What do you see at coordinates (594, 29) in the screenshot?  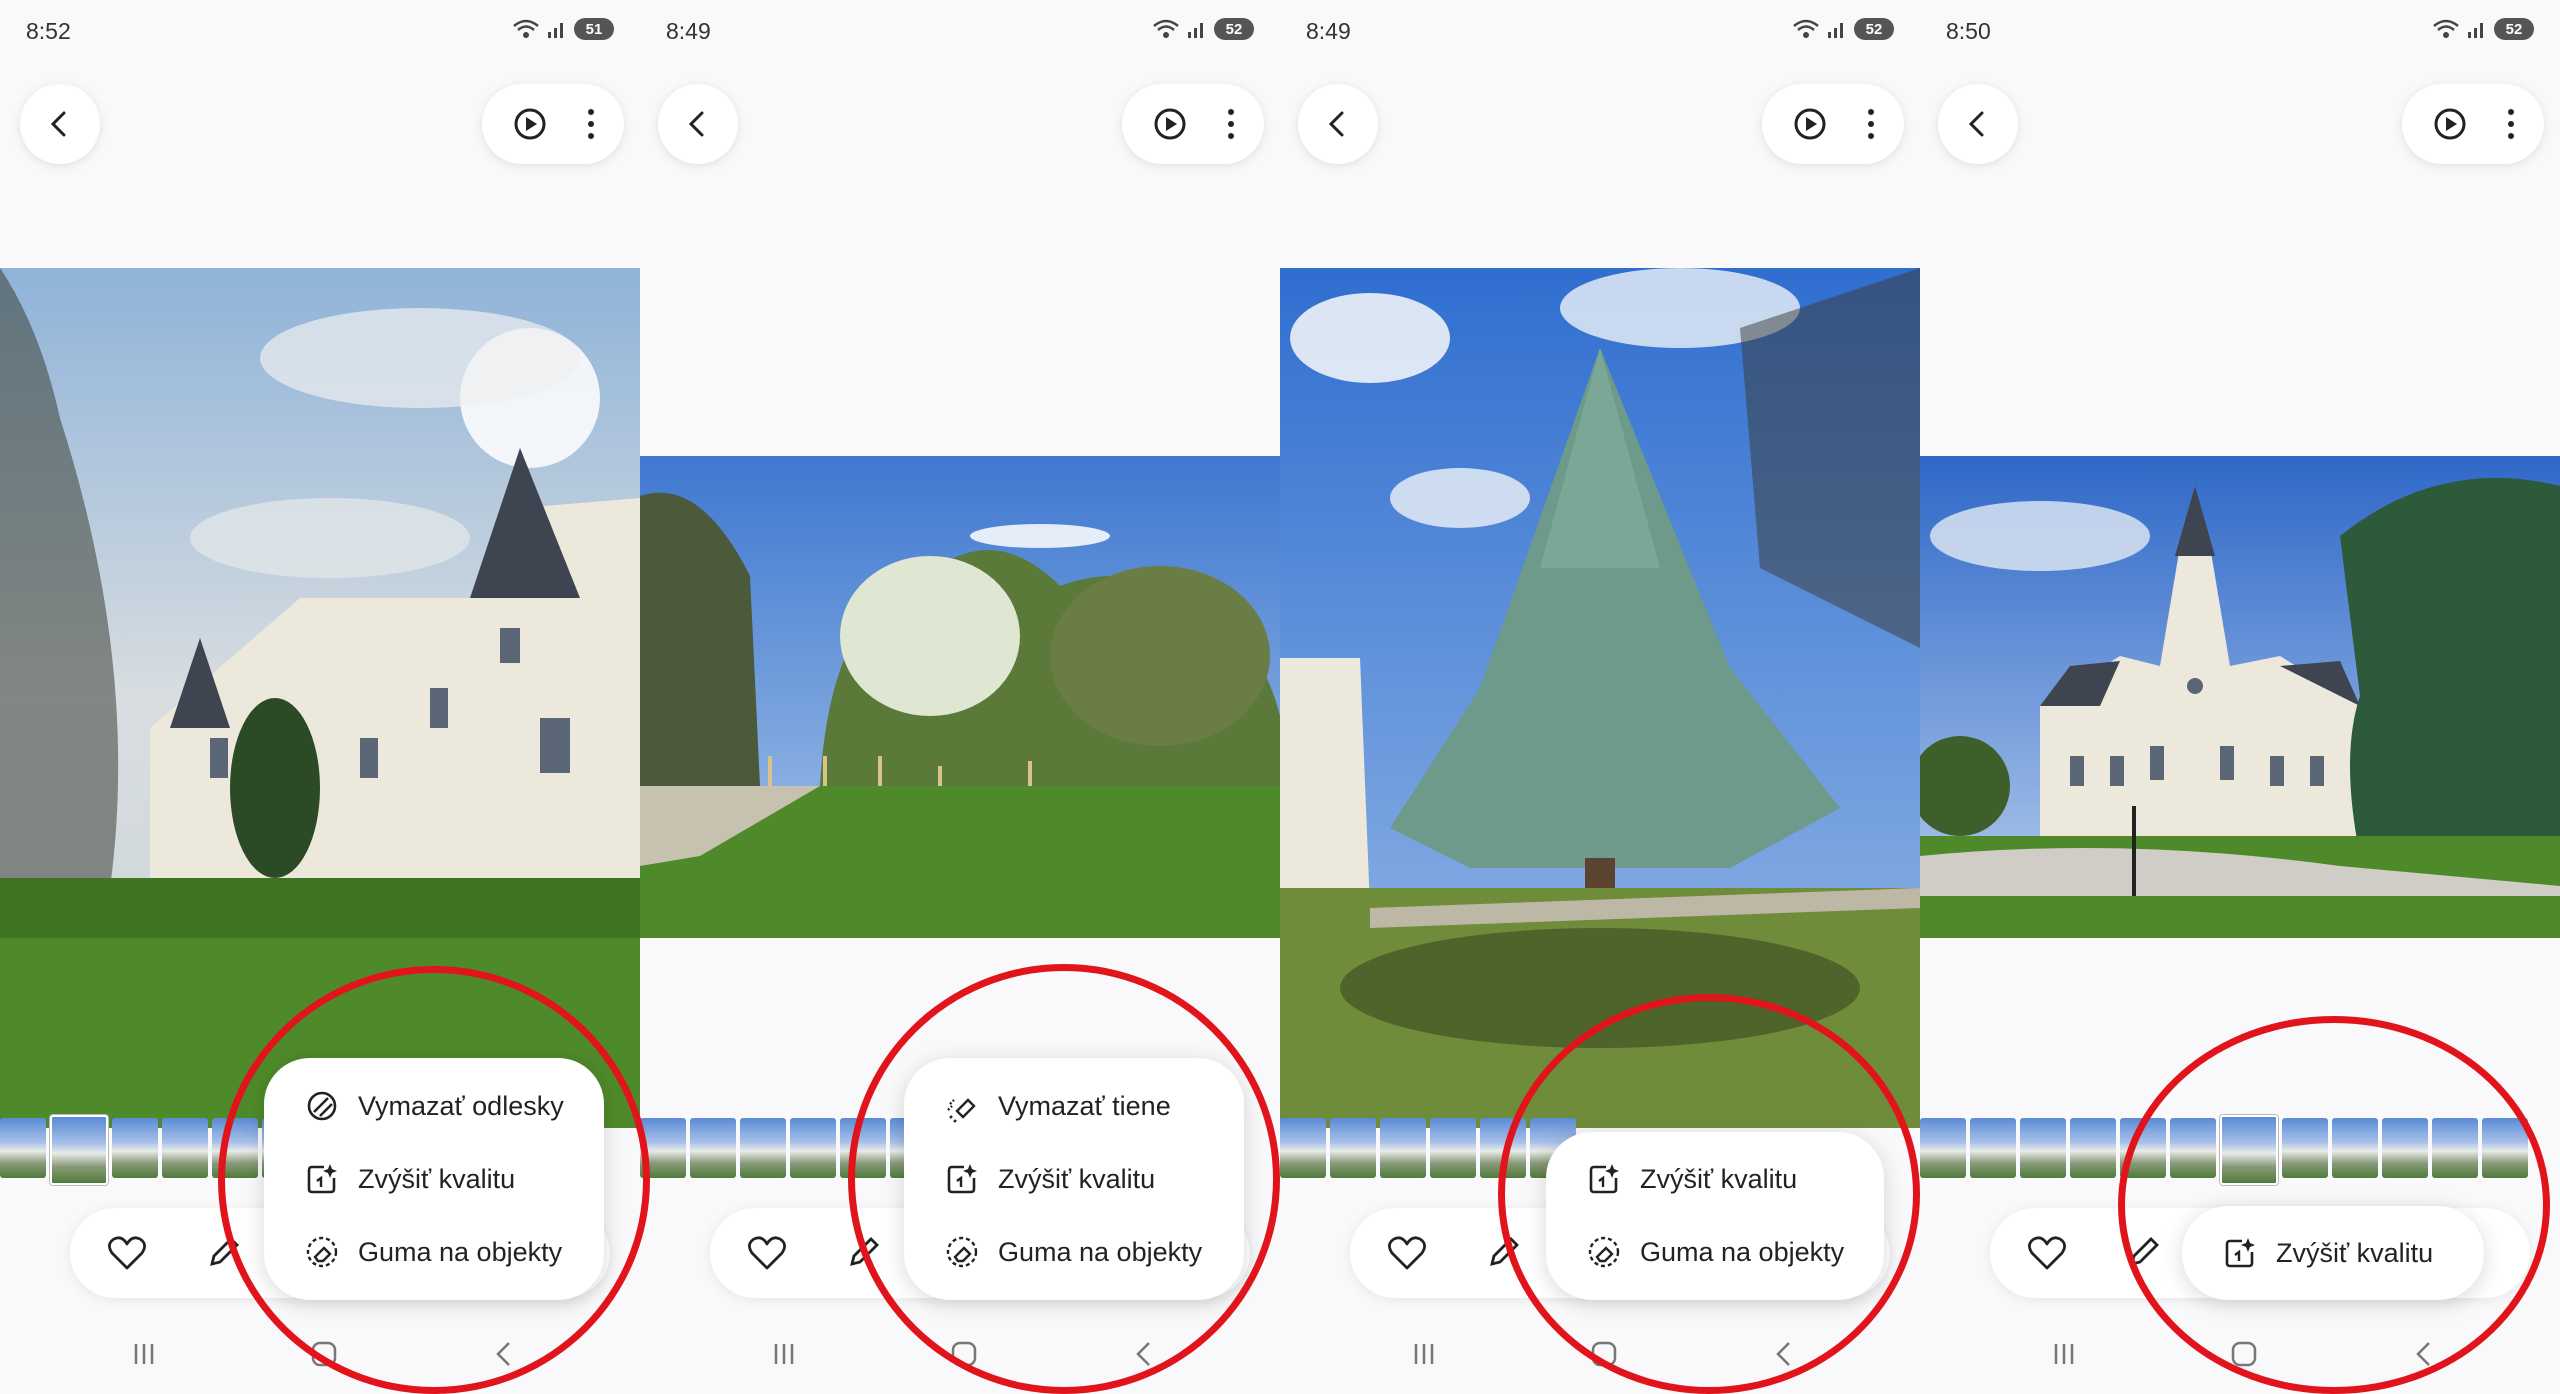 I see `battery-badge: 51` at bounding box center [594, 29].